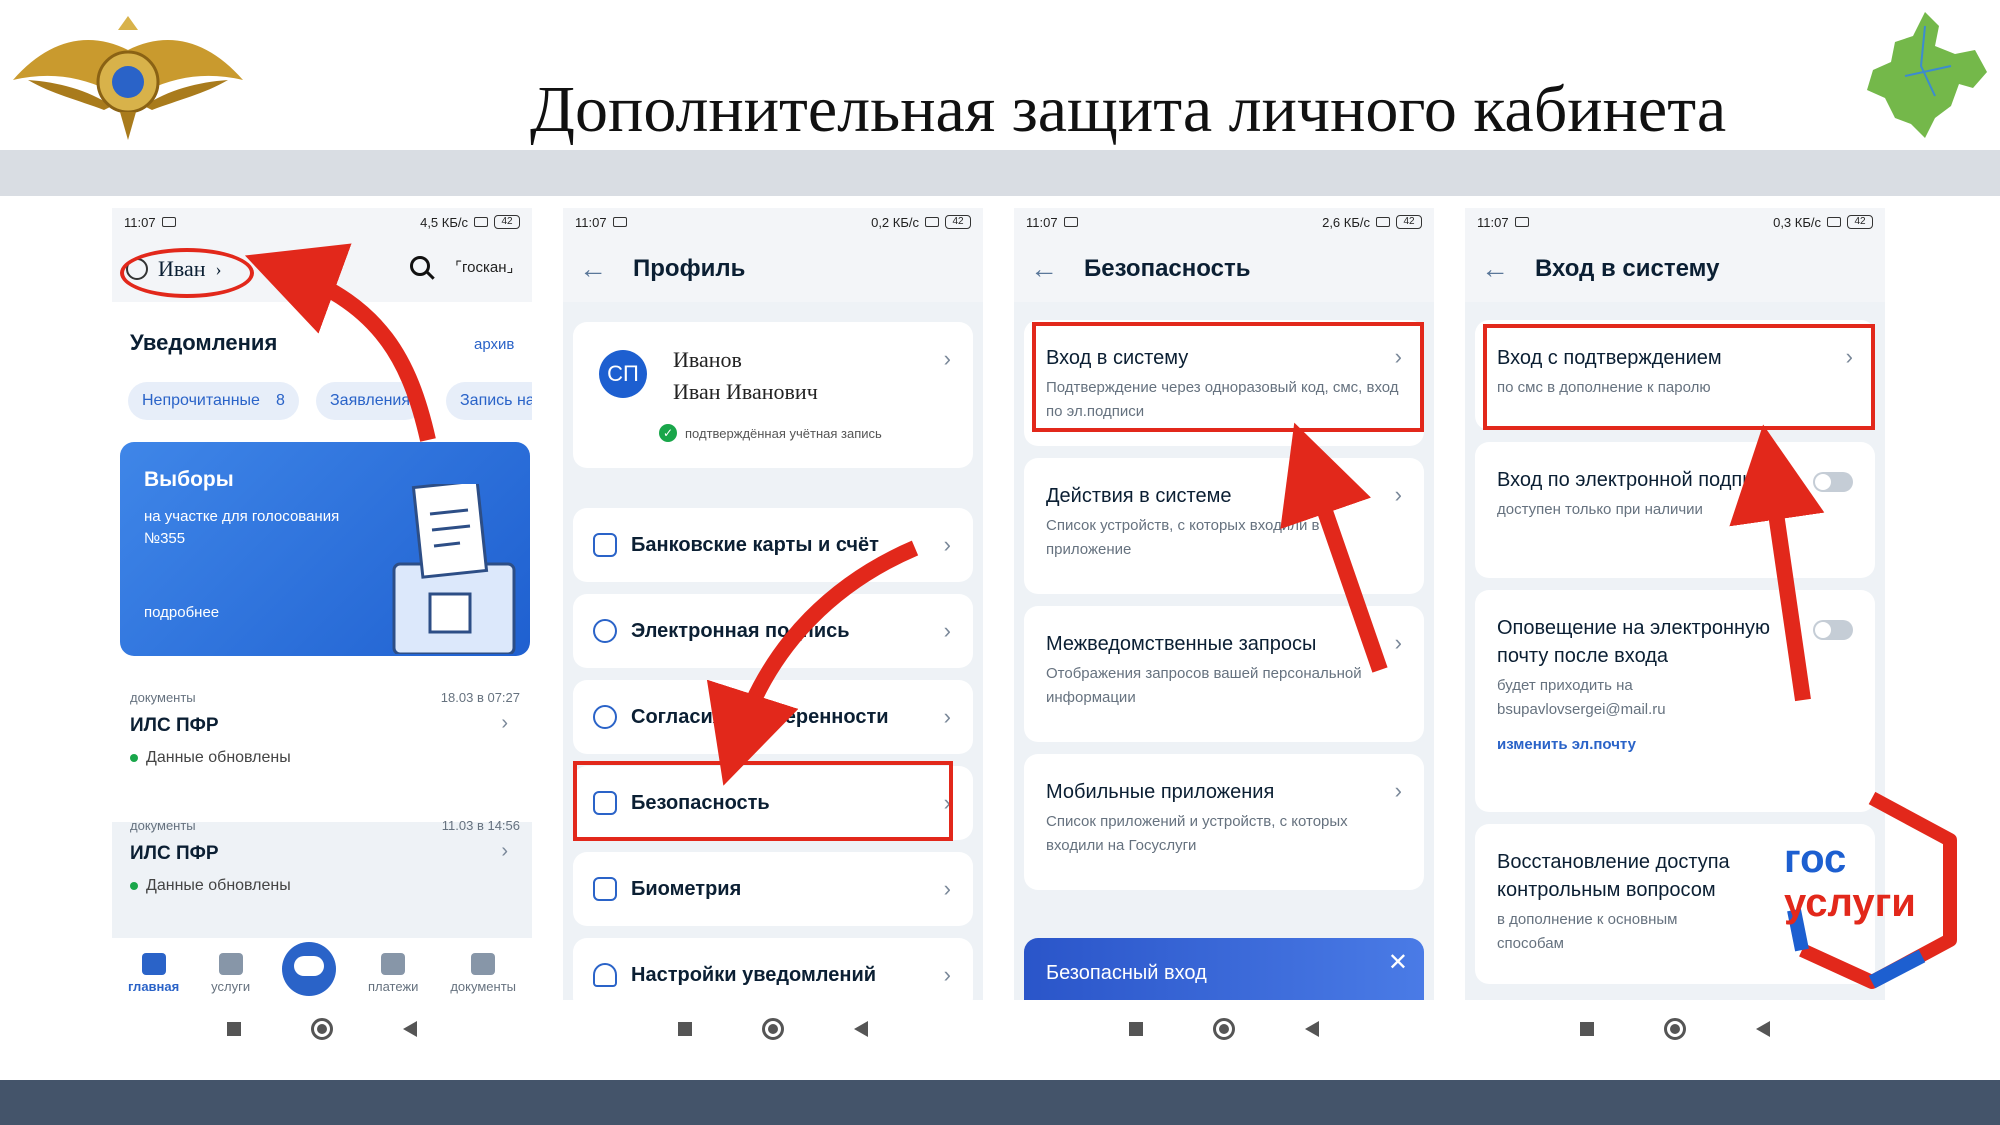  What do you see at coordinates (773, 631) in the screenshot?
I see `menu-item-e-signature: Электронная подпись ›` at bounding box center [773, 631].